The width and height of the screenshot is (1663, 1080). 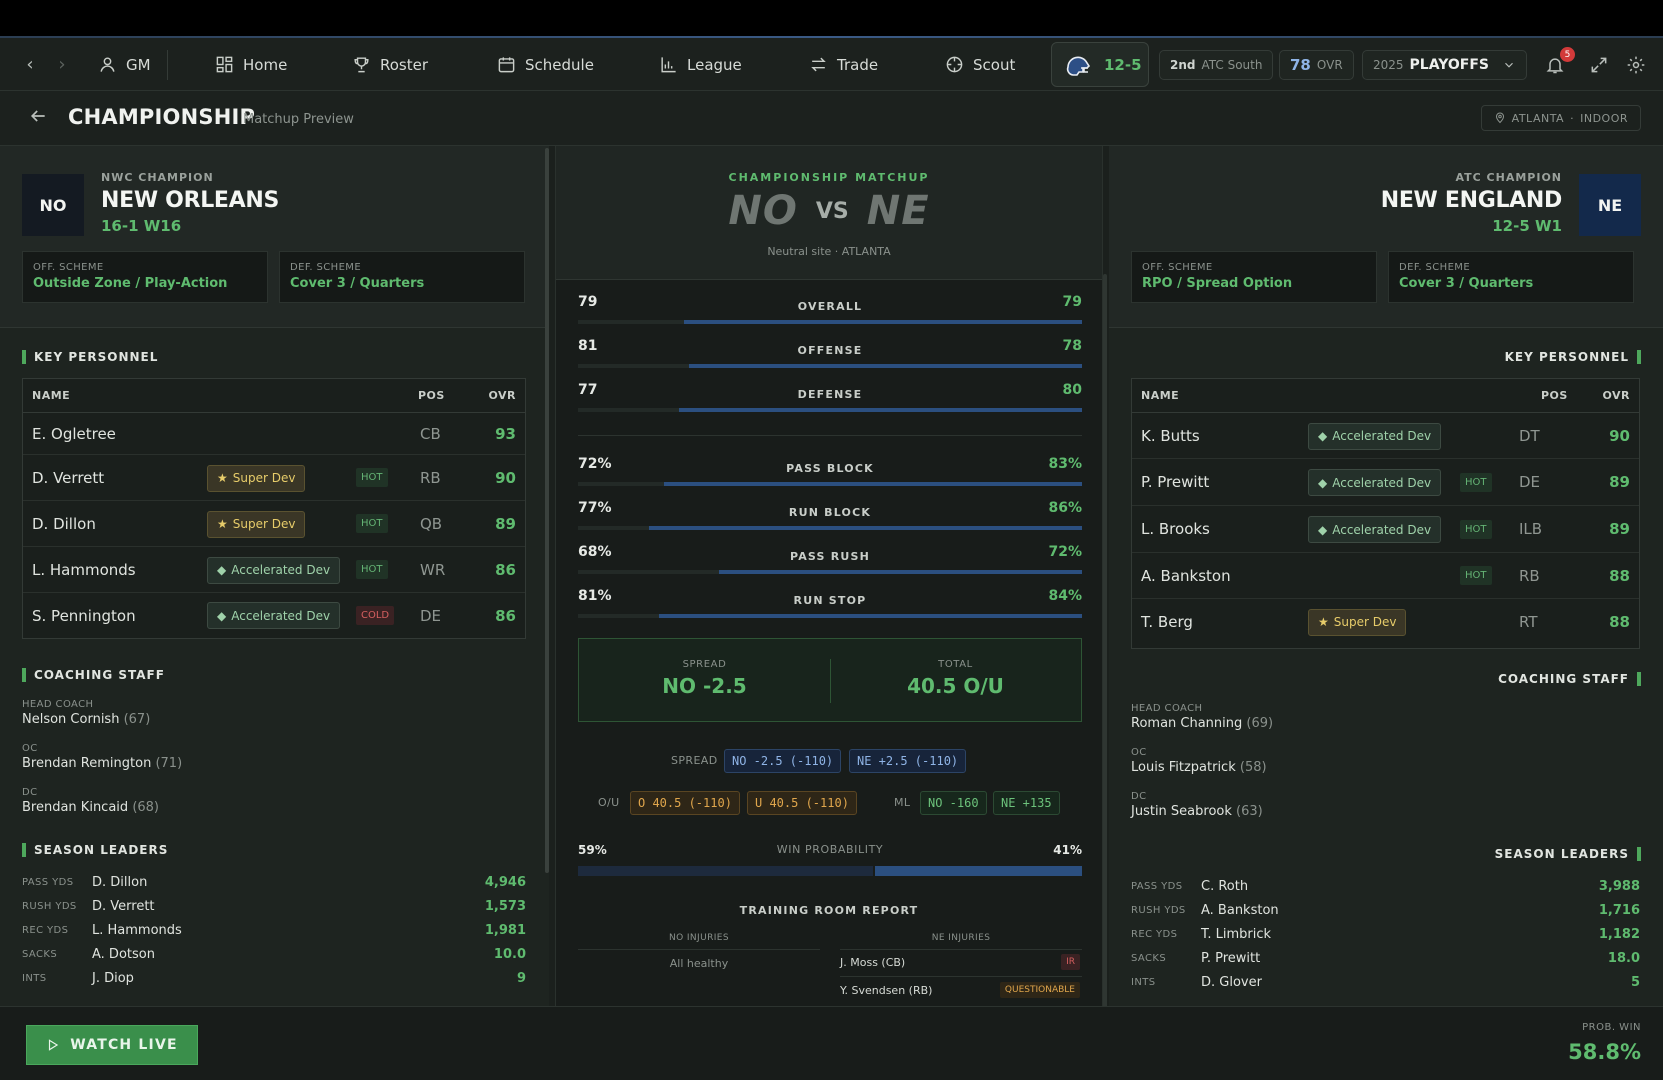 I want to click on player-ovr: 86, so click(x=505, y=615).